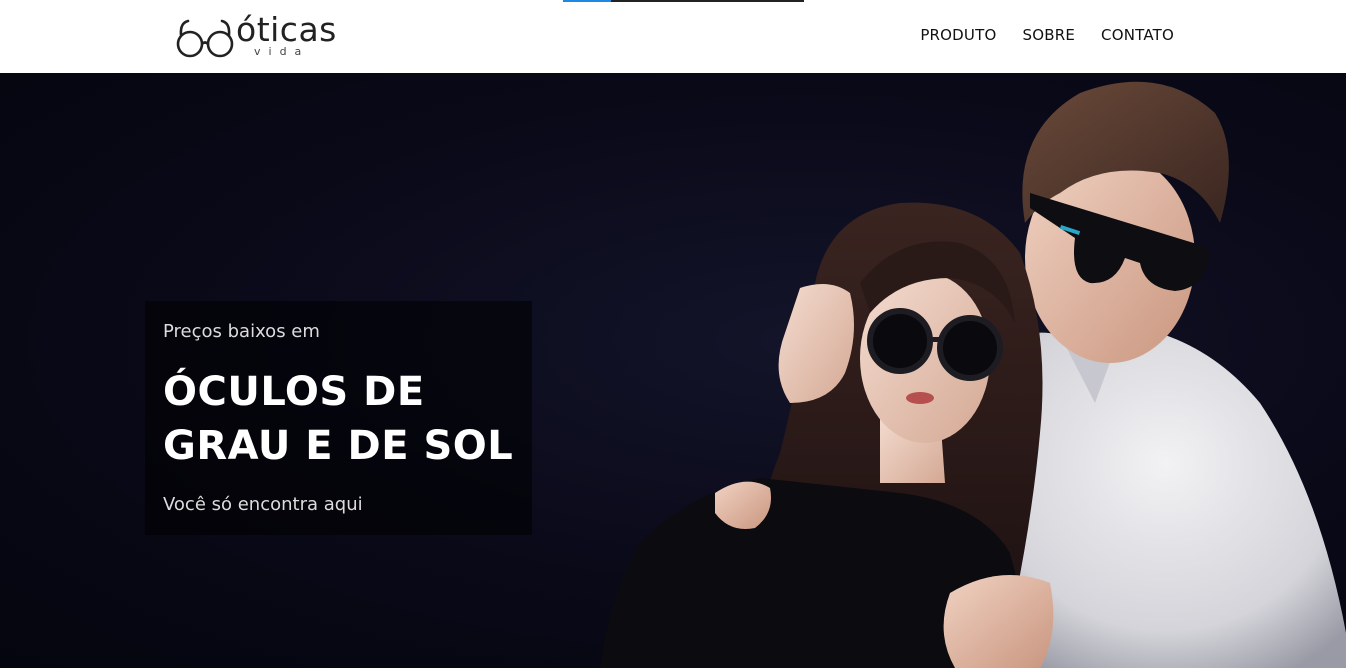  I want to click on brand-tagline: vida, so click(282, 51).